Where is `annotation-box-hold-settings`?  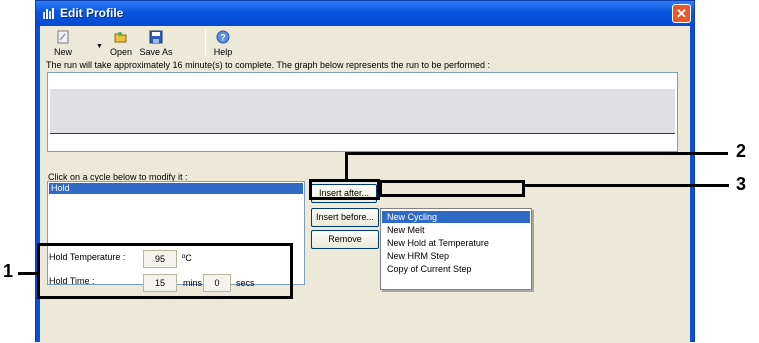 annotation-box-hold-settings is located at coordinates (165, 271).